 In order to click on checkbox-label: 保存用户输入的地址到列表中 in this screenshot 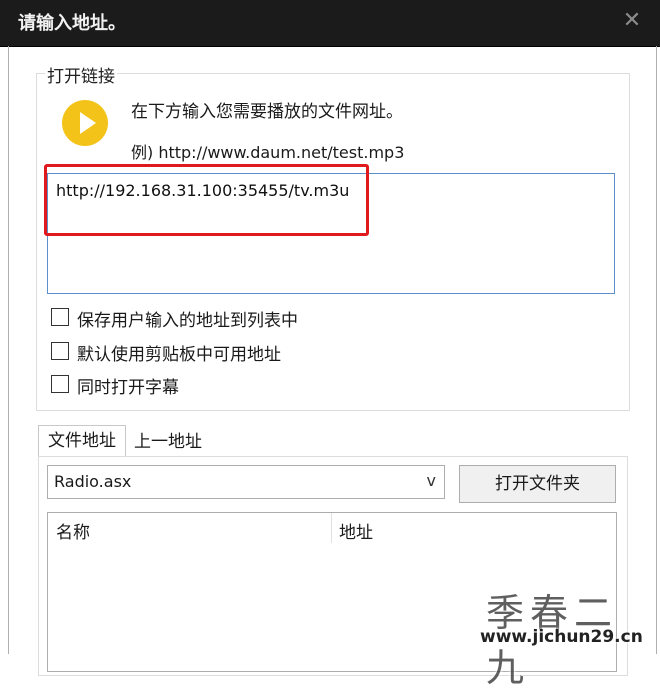, I will do `click(187, 321)`.